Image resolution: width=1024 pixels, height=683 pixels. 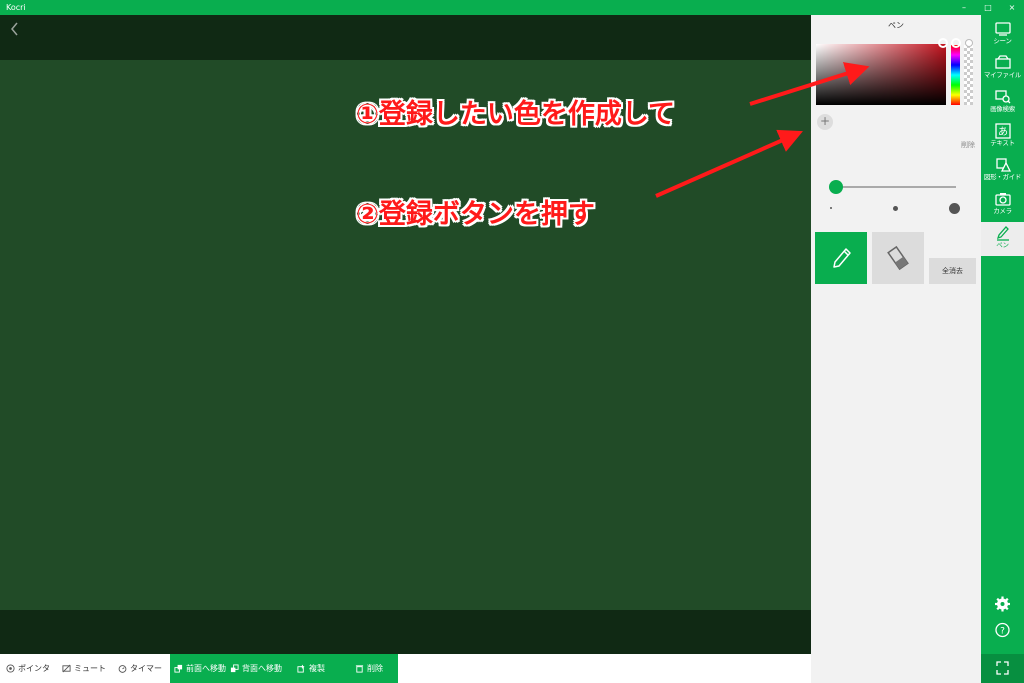 I want to click on pencil-icon, so click(x=842, y=258).